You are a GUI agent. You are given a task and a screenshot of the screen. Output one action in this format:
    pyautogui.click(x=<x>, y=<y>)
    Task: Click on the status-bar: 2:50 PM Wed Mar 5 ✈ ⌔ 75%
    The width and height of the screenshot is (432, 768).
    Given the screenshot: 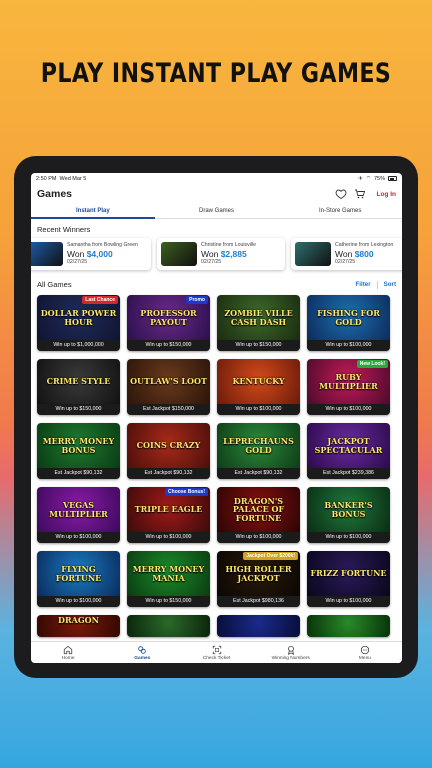 What is the action you would take?
    pyautogui.click(x=216, y=178)
    